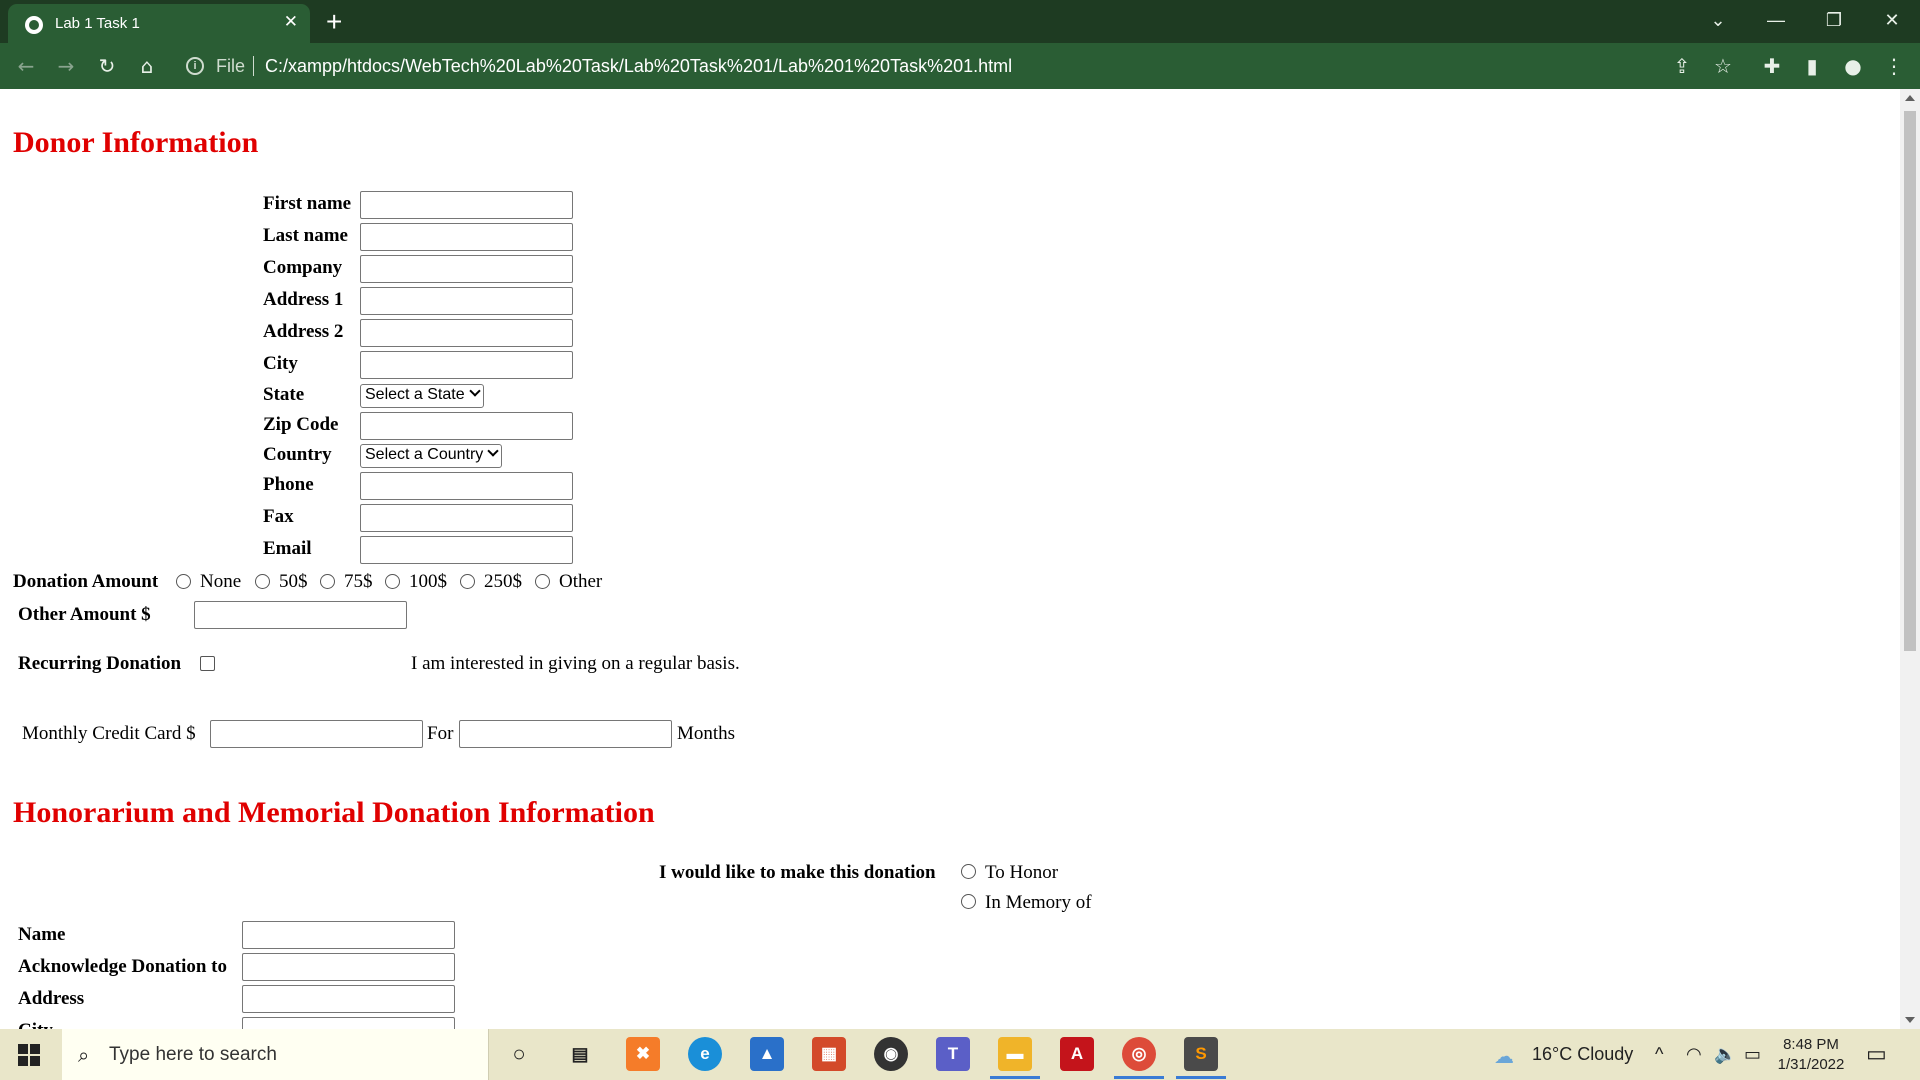  I want to click on donation-option-label: 75$, so click(358, 581).